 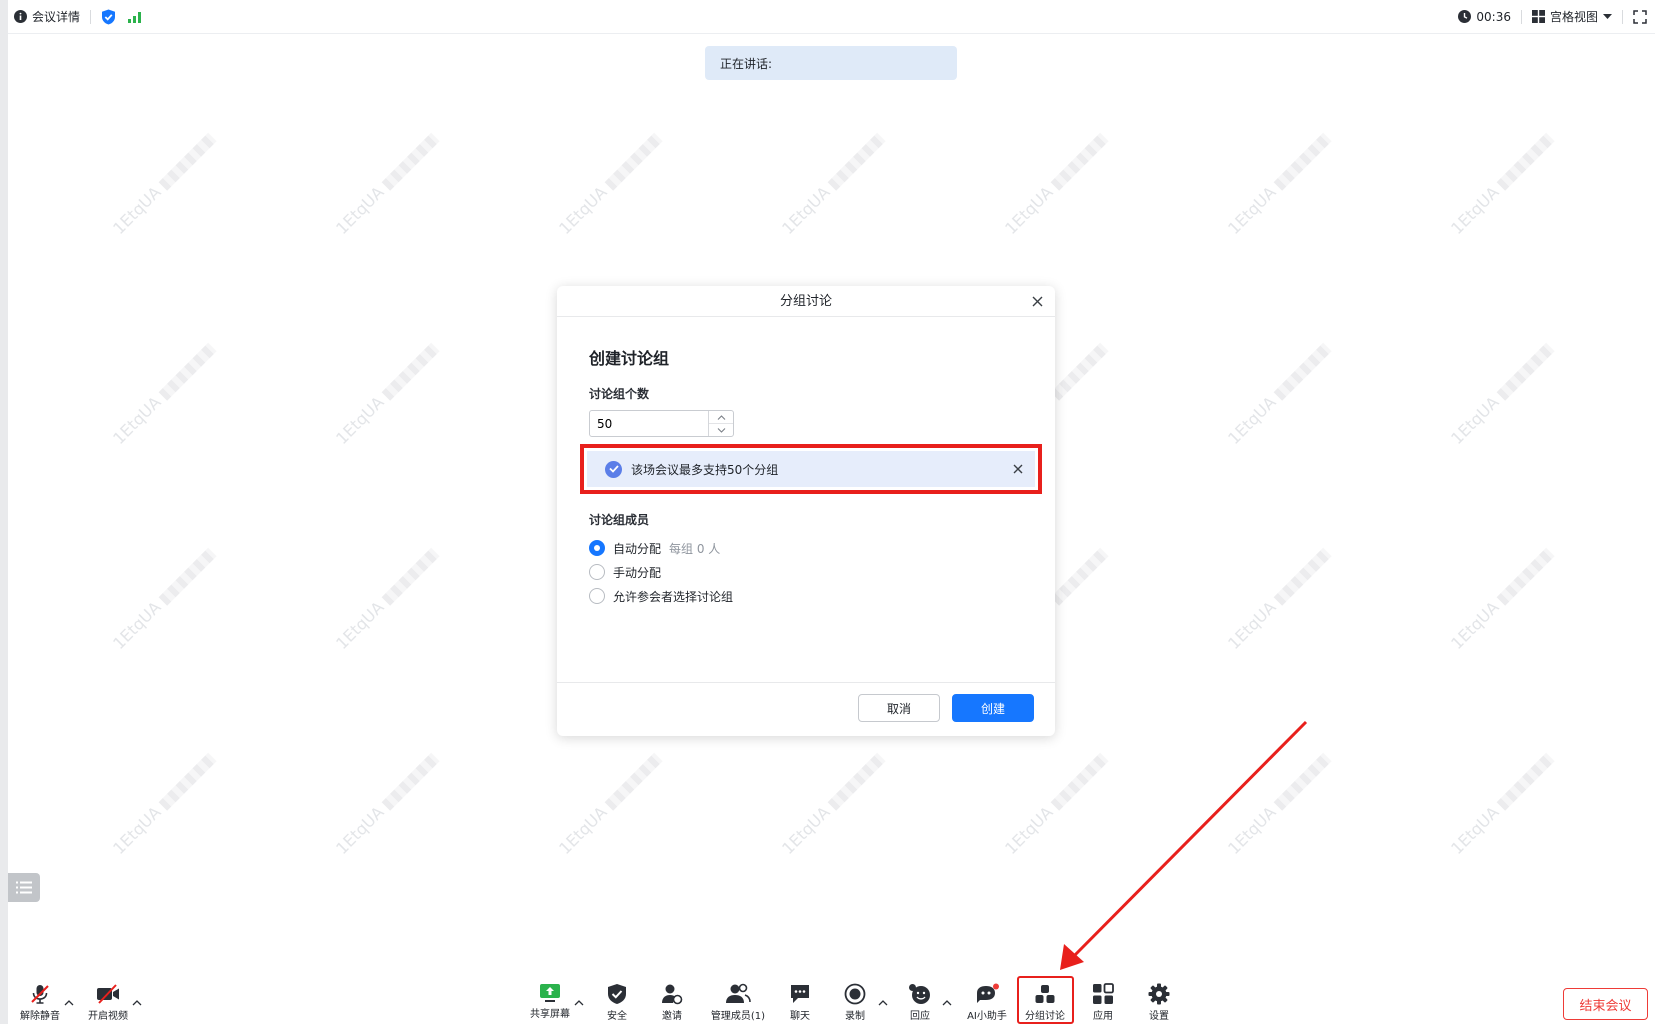 I want to click on check-circle-icon, so click(x=613, y=469).